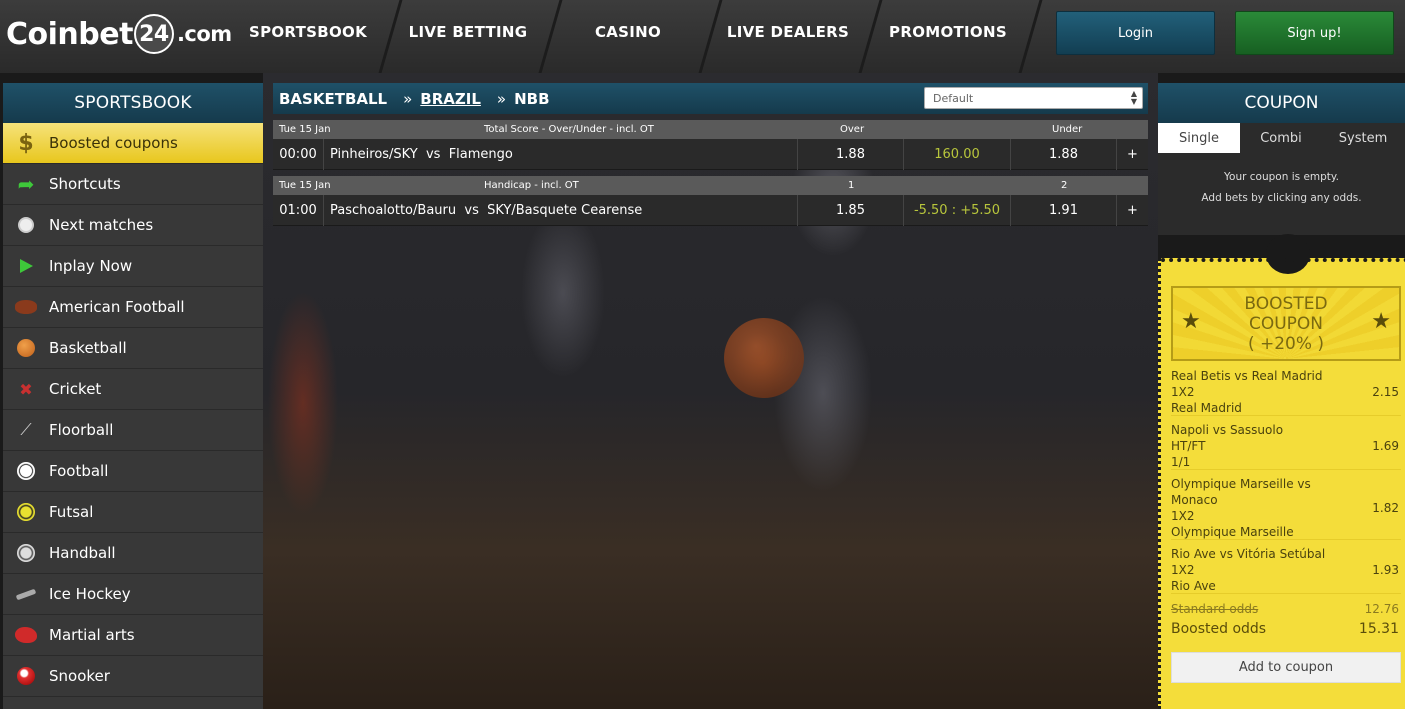 Image resolution: width=1405 pixels, height=709 pixels. I want to click on market-col2-label: Under, so click(1067, 129).